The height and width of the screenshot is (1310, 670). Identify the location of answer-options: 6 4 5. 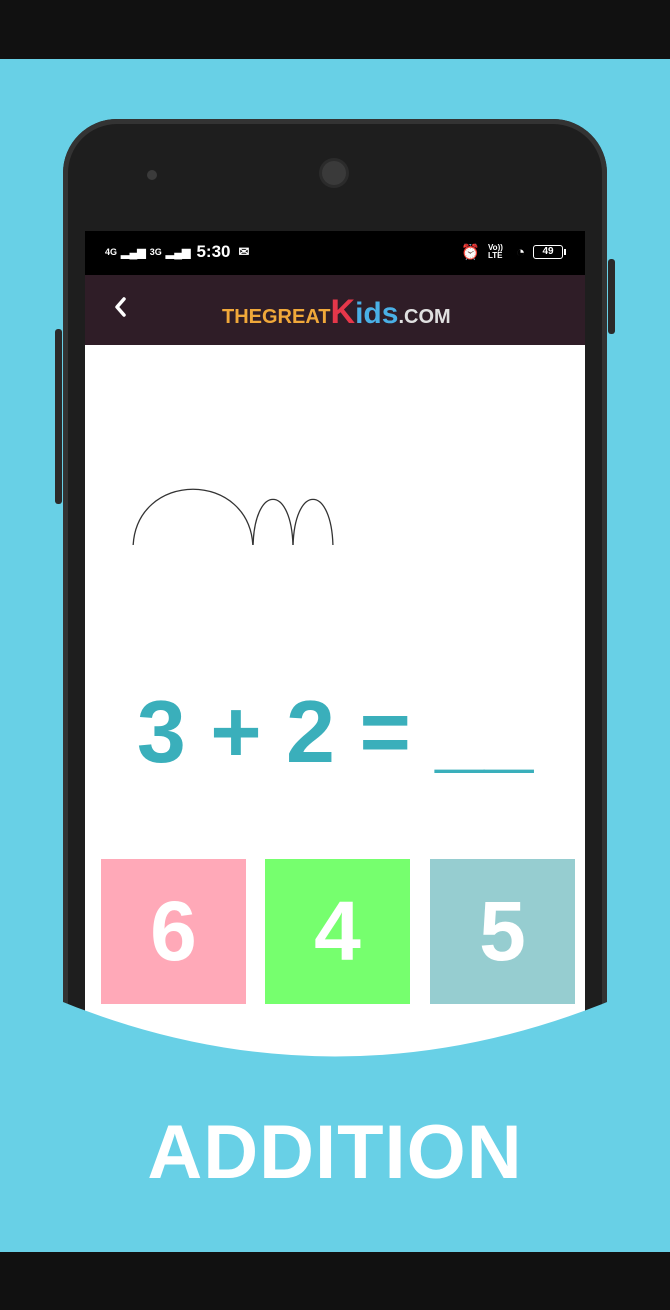
(338, 931).